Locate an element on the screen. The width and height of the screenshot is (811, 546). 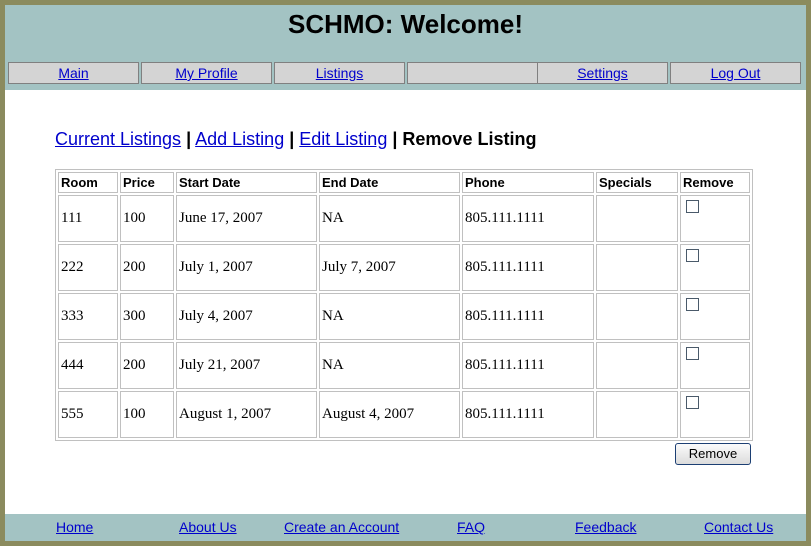
nav-settings-link: Settings is located at coordinates (602, 73).